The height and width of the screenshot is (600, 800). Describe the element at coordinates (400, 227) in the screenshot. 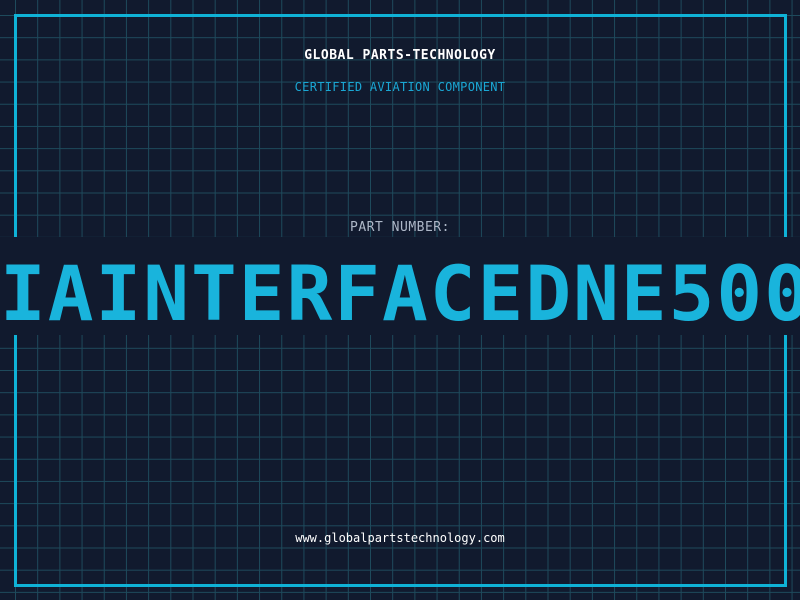

I see `part-number-label: PART NUMBER:` at that location.